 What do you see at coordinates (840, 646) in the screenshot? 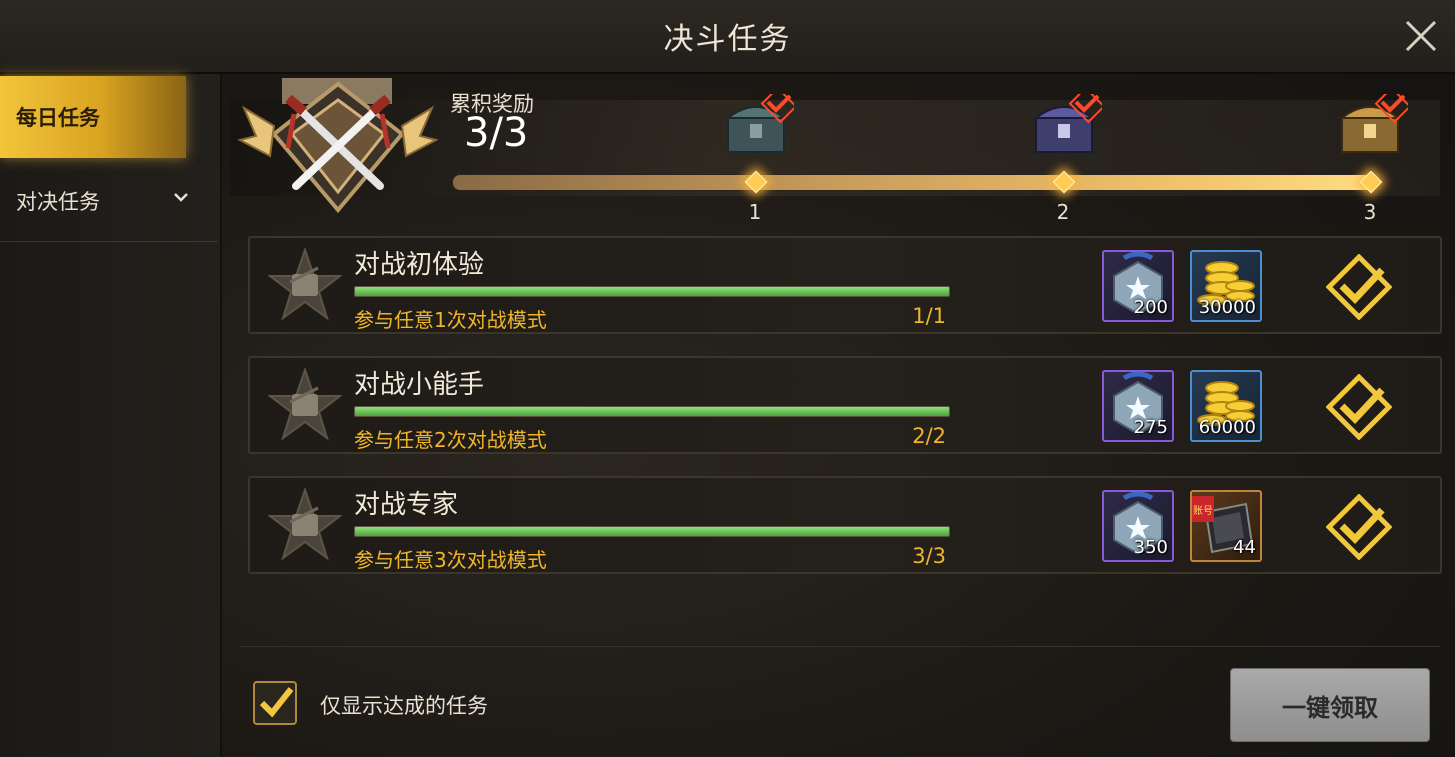
I see `footer-divider` at bounding box center [840, 646].